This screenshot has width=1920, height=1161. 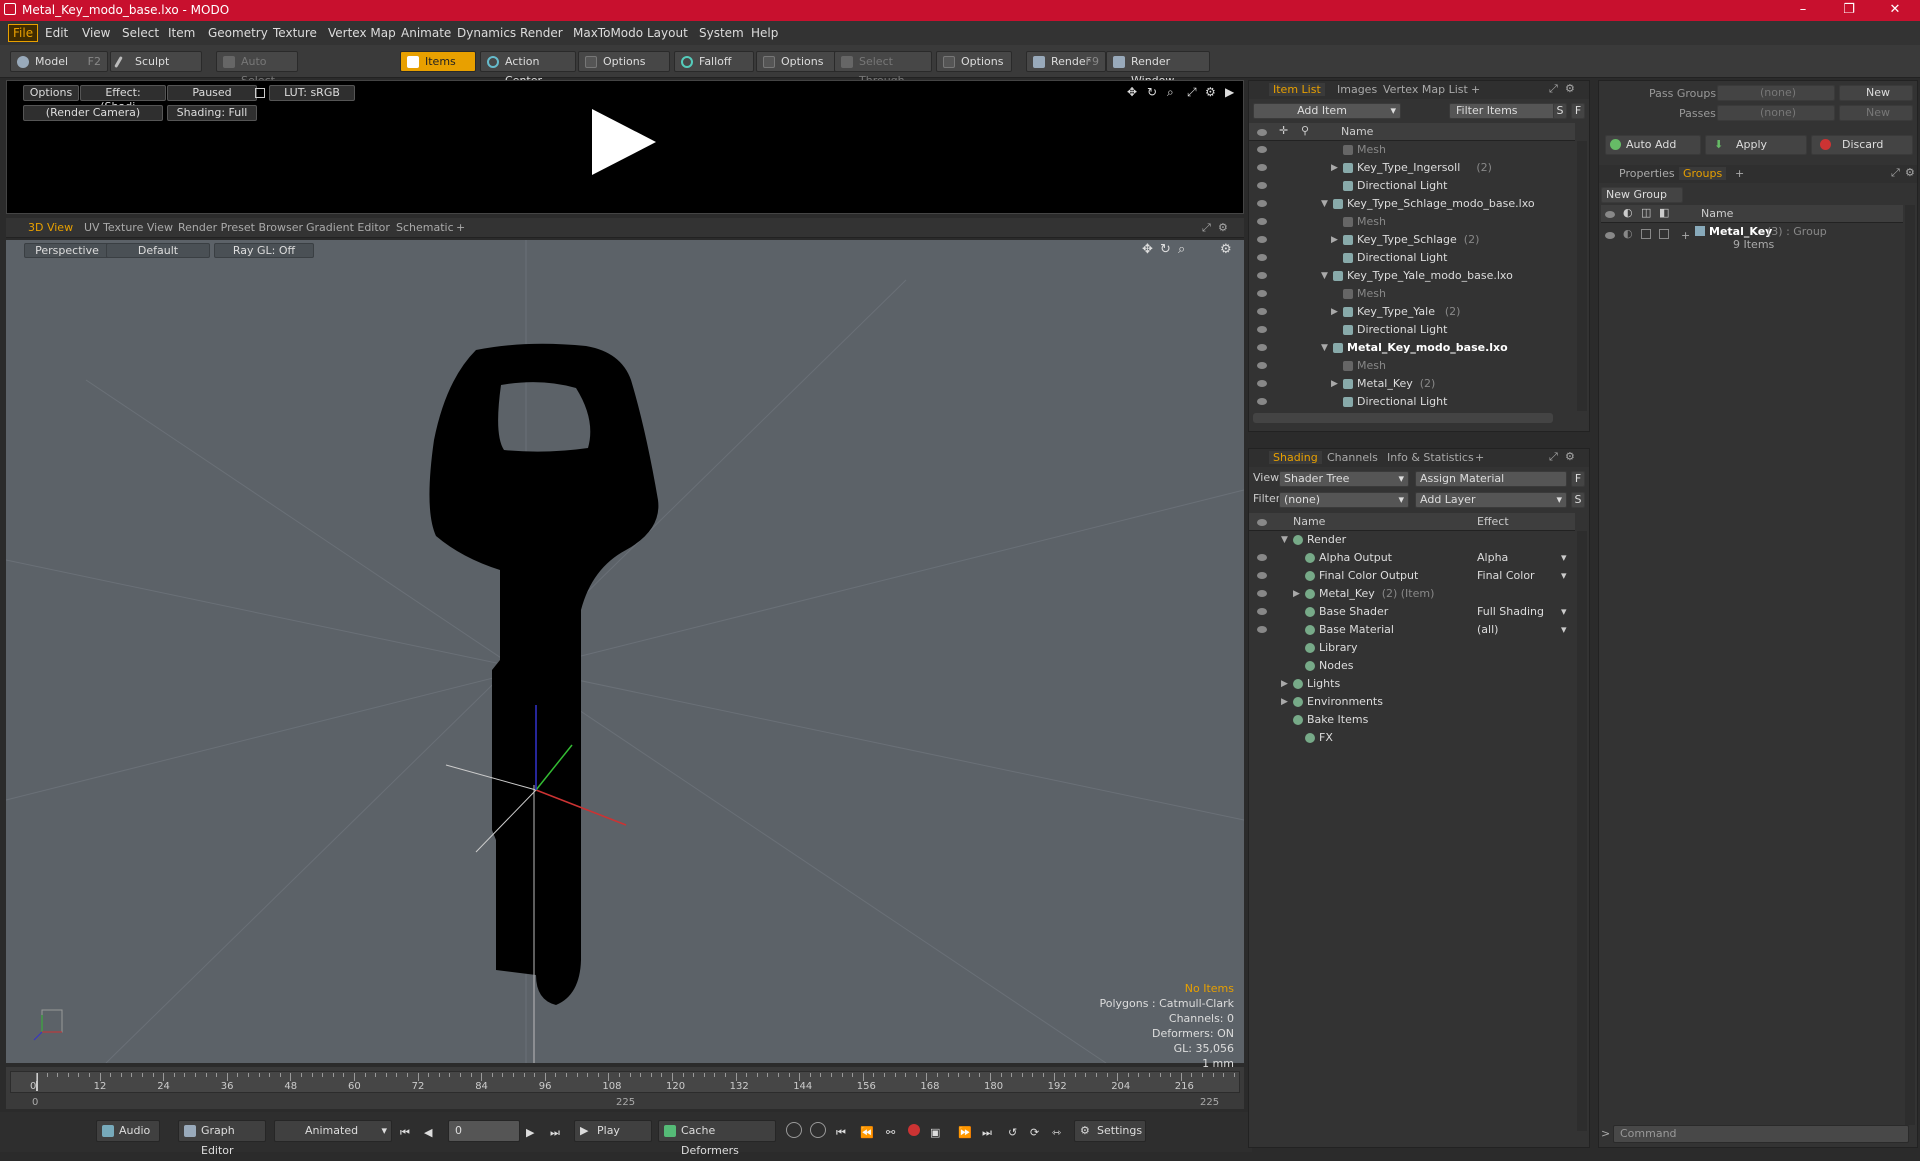 I want to click on key-filter-icon: ▣, so click(x=935, y=1132).